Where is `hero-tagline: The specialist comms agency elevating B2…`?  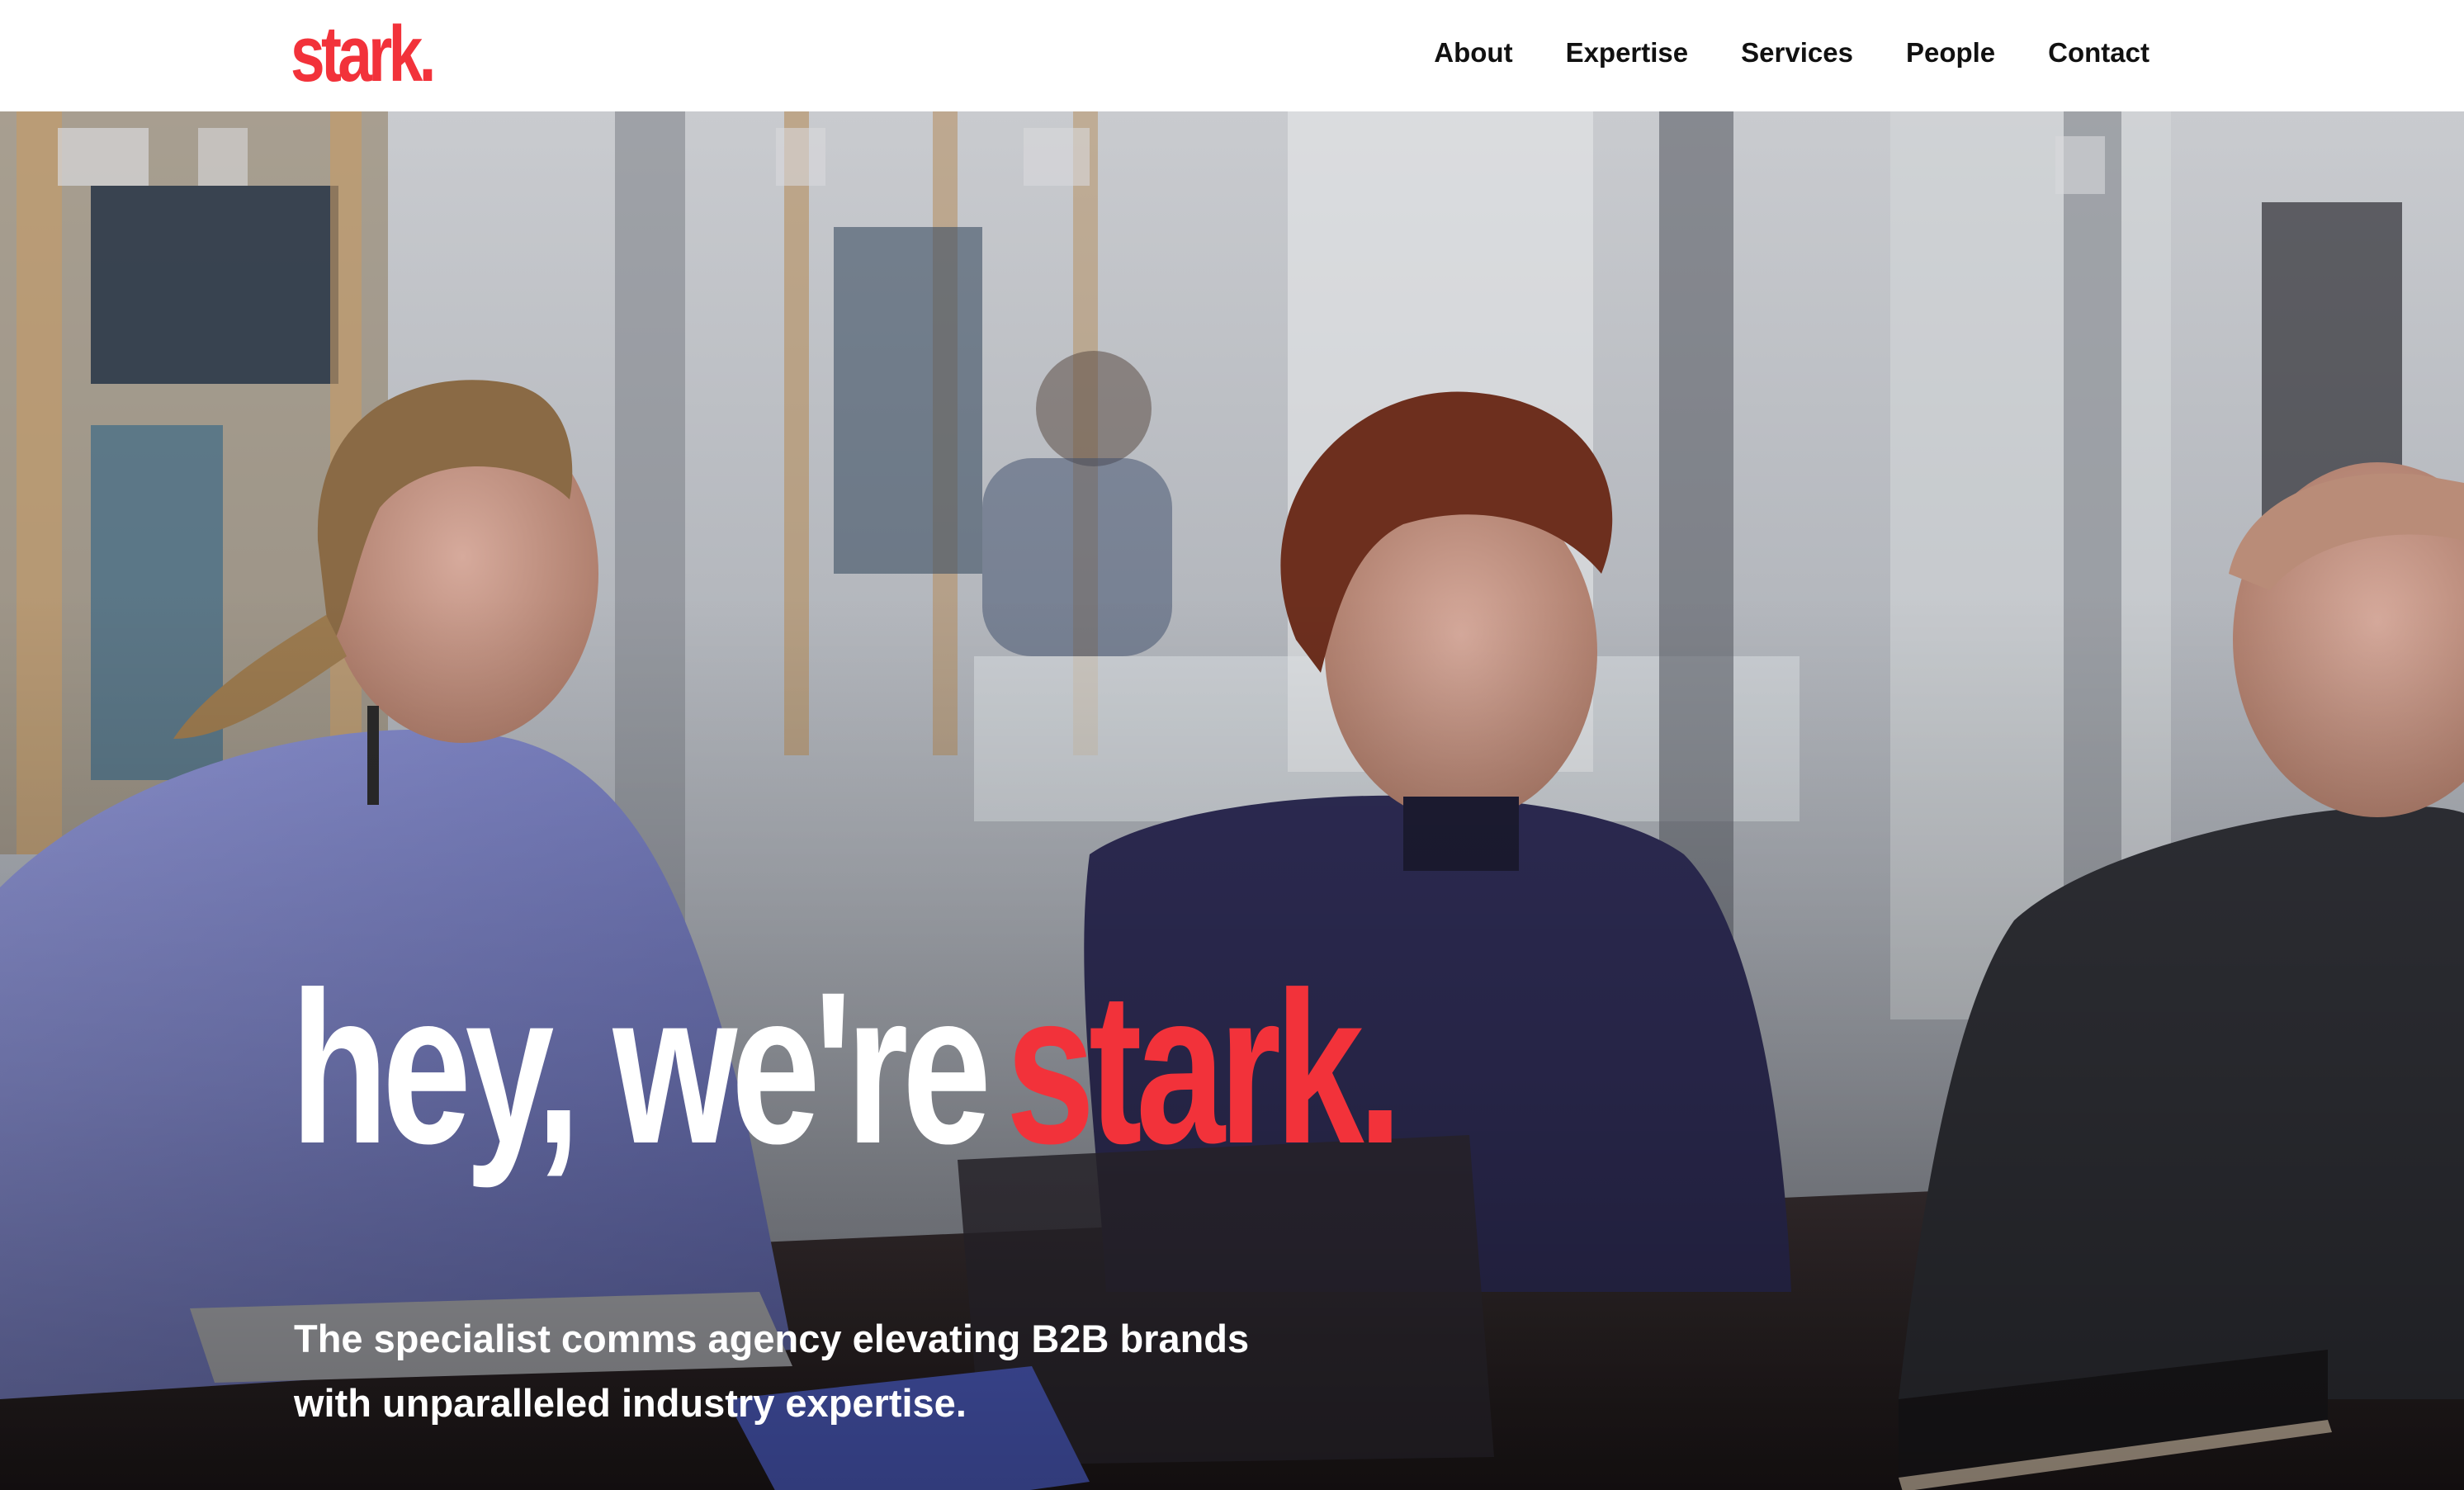 hero-tagline: The specialist comms agency elevating B2… is located at coordinates (872, 1372).